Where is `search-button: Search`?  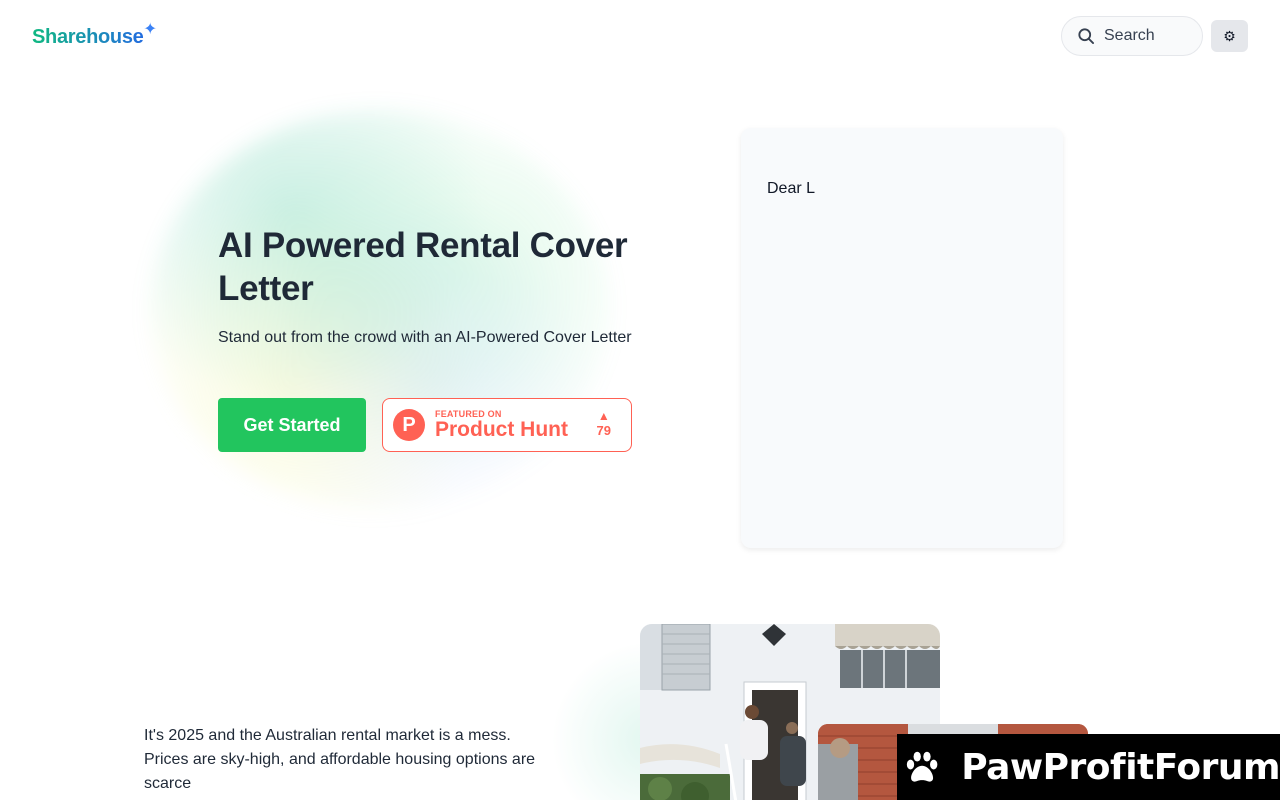 search-button: Search is located at coordinates (1132, 36).